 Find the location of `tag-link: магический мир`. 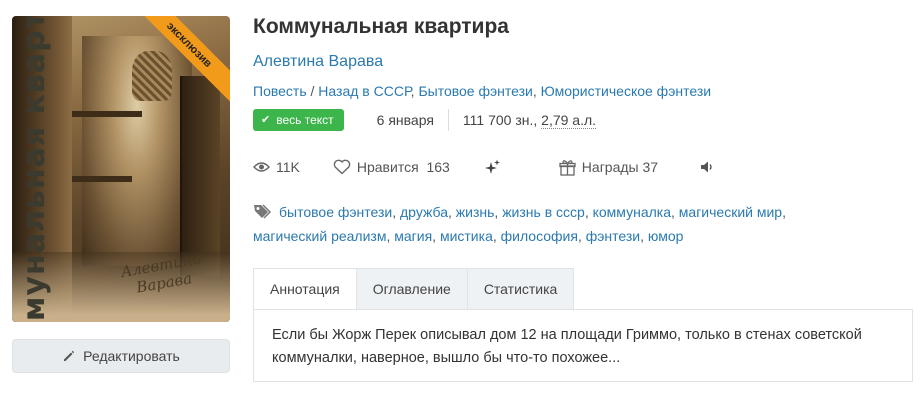

tag-link: магический мир is located at coordinates (730, 212).